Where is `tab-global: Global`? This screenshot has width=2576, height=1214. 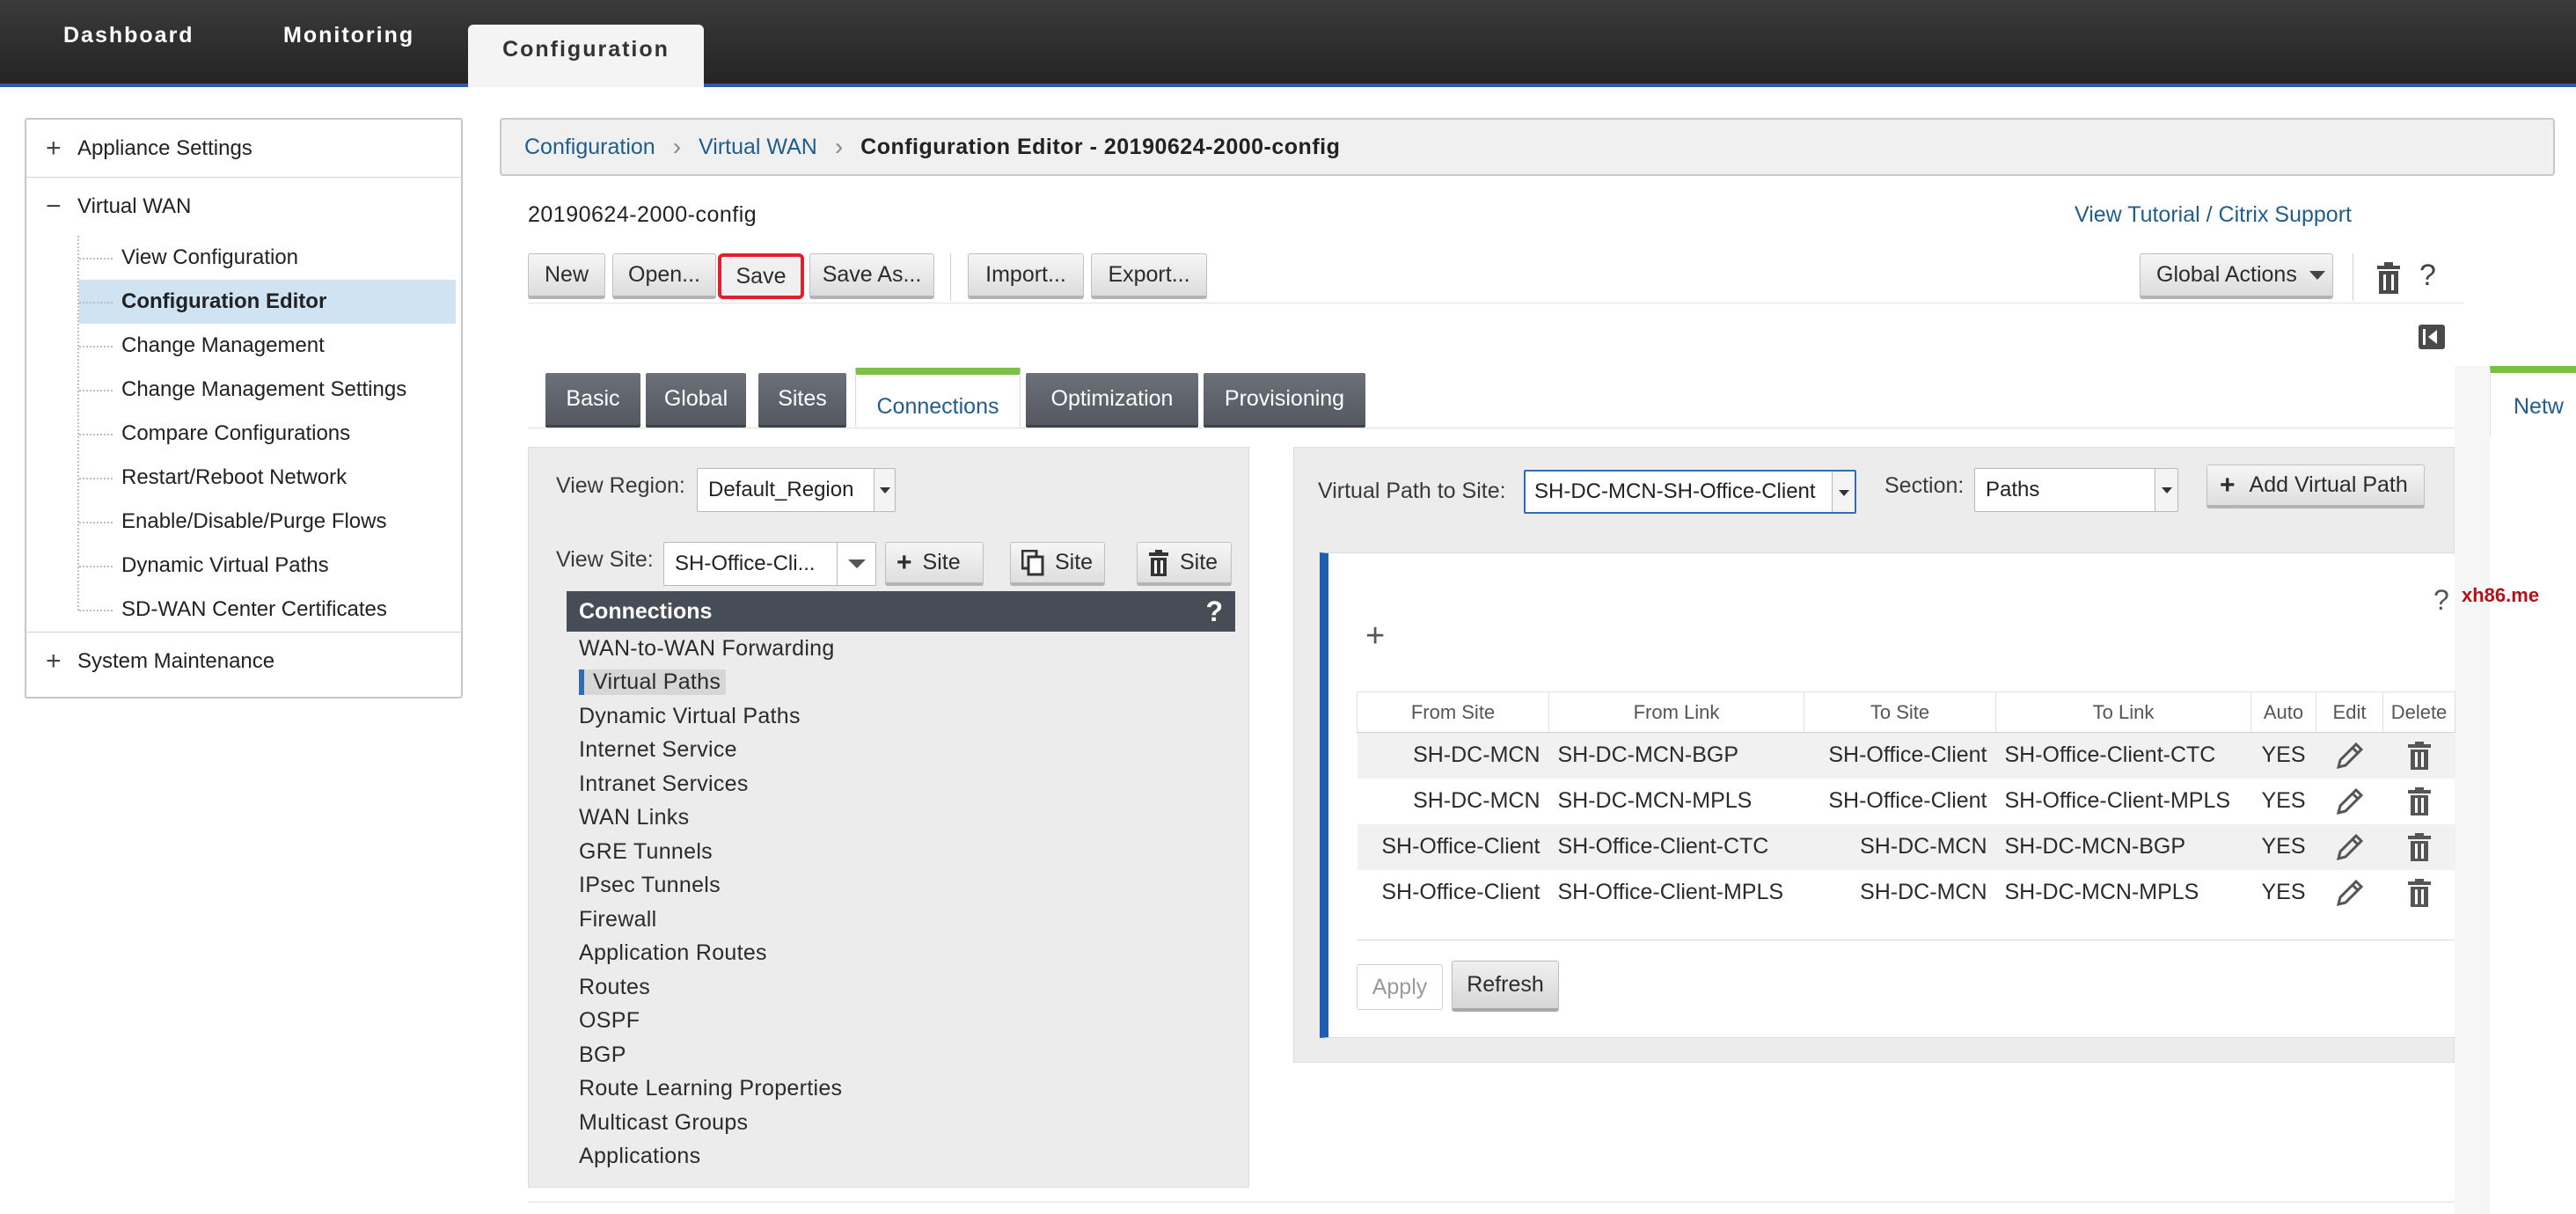
tab-global: Global is located at coordinates (696, 400).